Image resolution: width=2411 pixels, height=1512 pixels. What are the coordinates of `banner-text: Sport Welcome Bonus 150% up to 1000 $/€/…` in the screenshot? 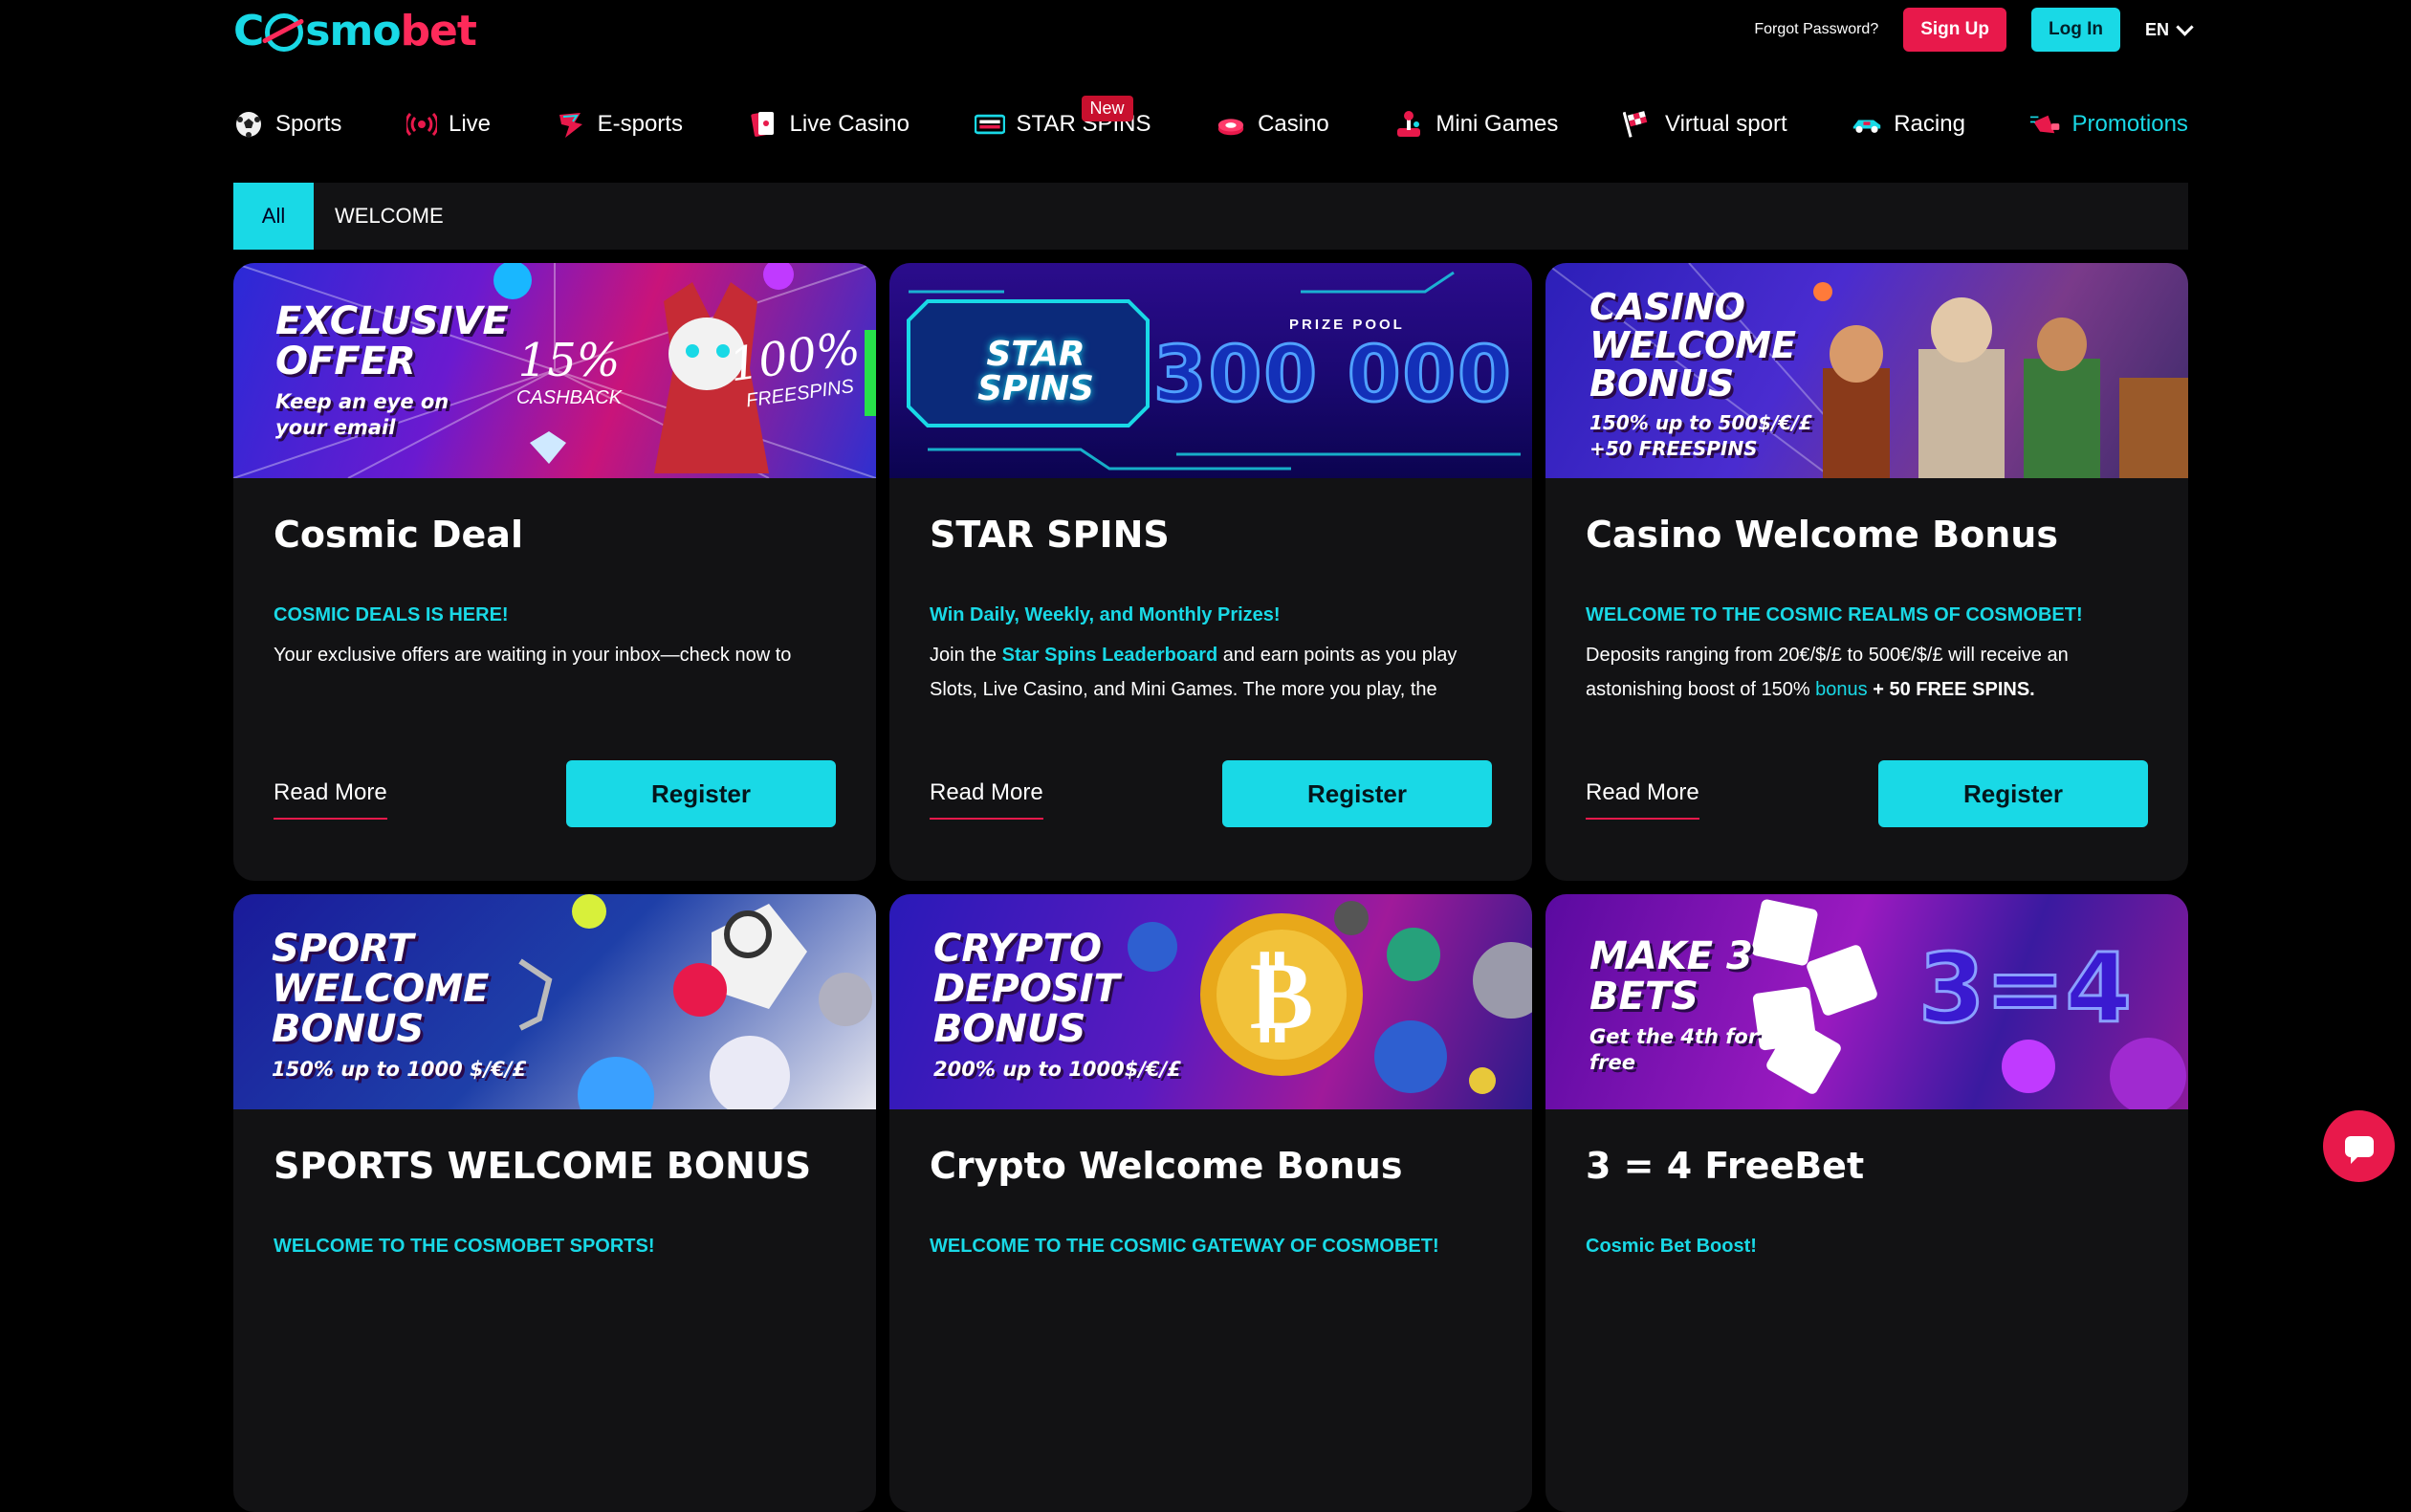 It's located at (415, 1006).